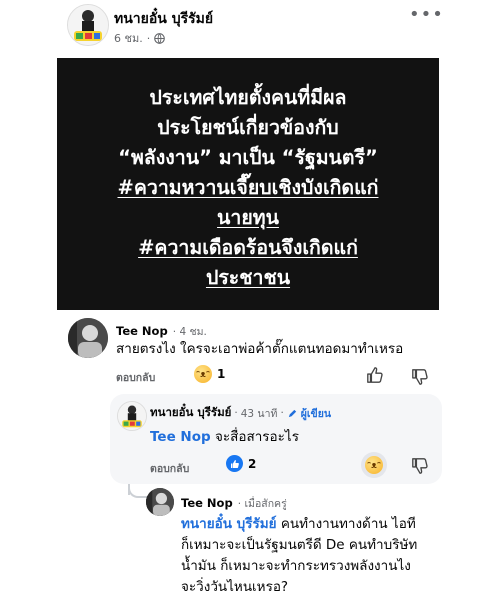 The image size is (500, 600). I want to click on reaction-summary: ᵔᴥᵔ 1, so click(209, 374).